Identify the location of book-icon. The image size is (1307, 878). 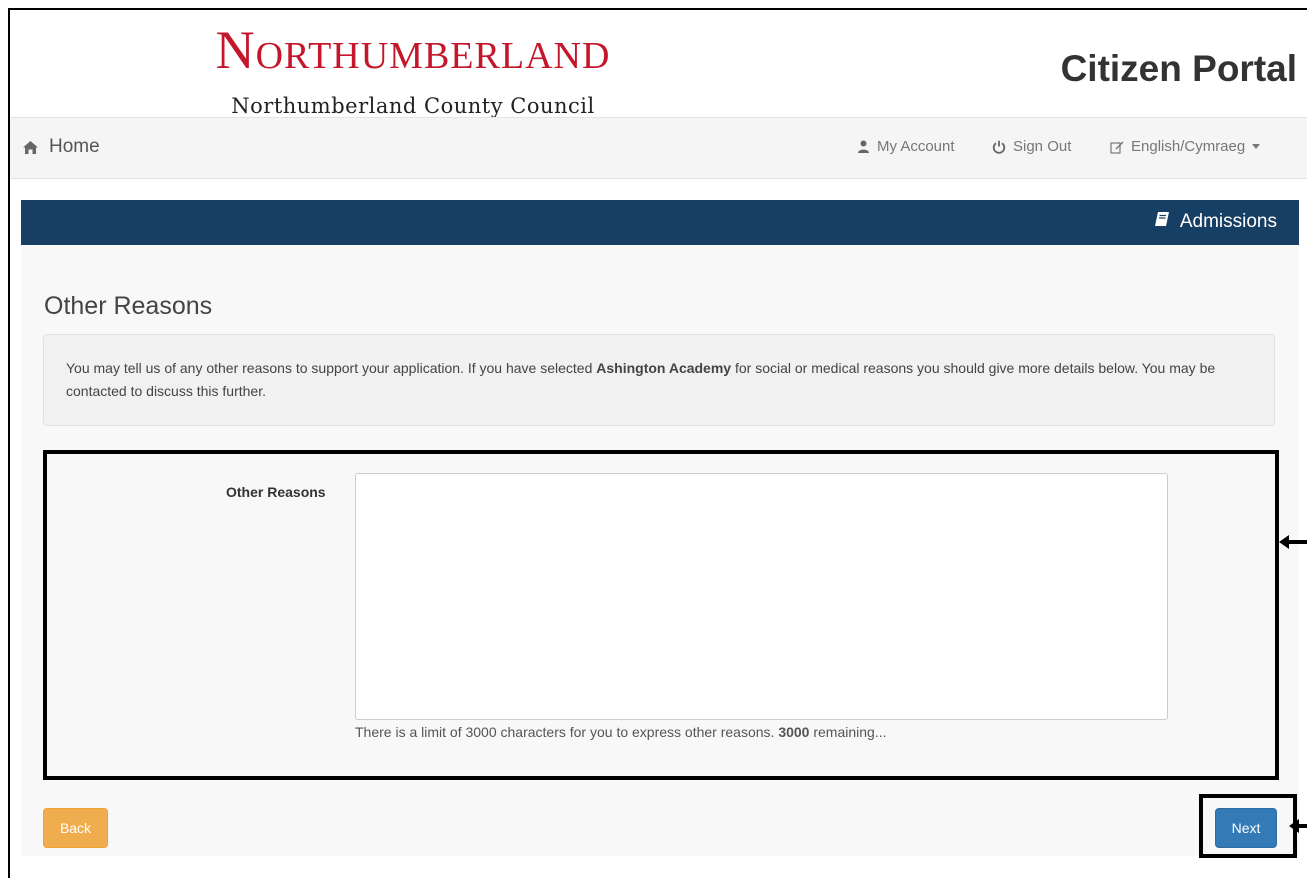
(1162, 222).